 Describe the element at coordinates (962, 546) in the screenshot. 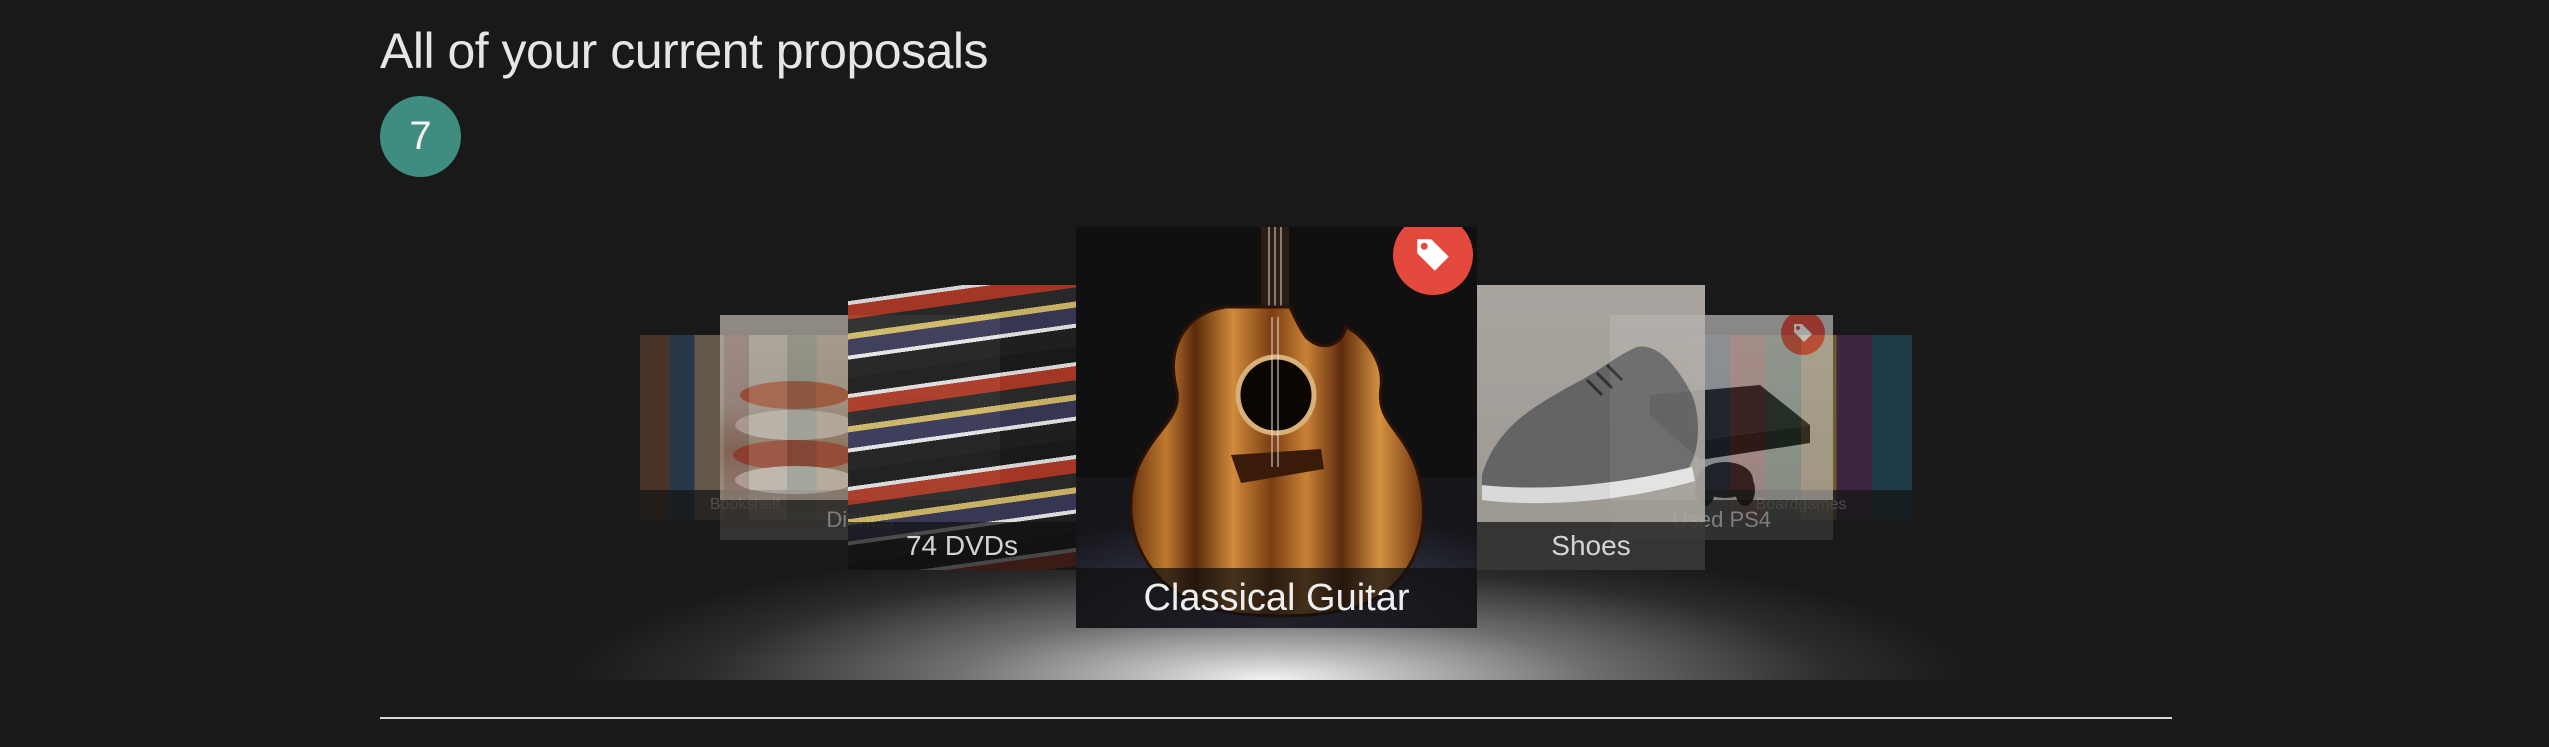

I see `card-label: 74 DVDs` at that location.